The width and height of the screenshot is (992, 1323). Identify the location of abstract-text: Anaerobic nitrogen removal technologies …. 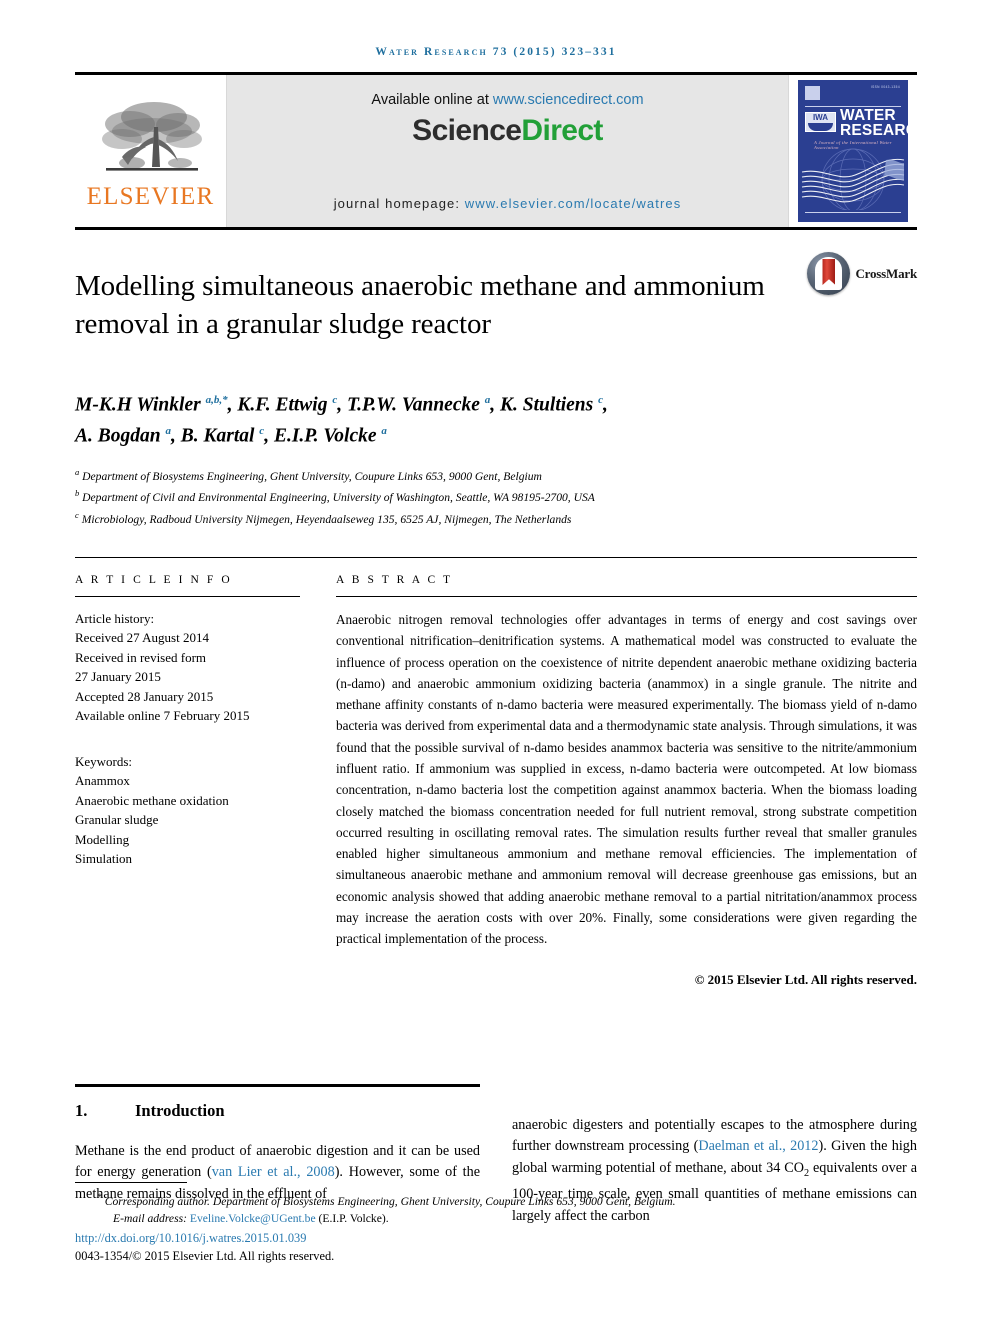
(626, 779).